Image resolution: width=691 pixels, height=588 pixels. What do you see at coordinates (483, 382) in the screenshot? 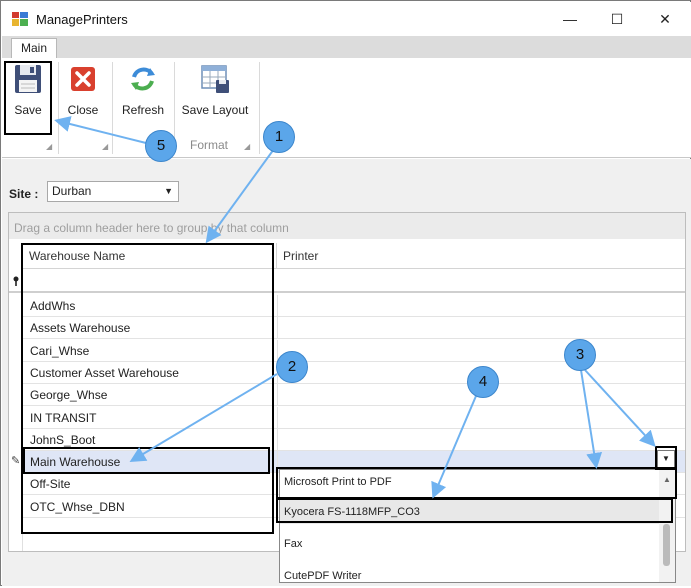
I see `callout-4: 4` at bounding box center [483, 382].